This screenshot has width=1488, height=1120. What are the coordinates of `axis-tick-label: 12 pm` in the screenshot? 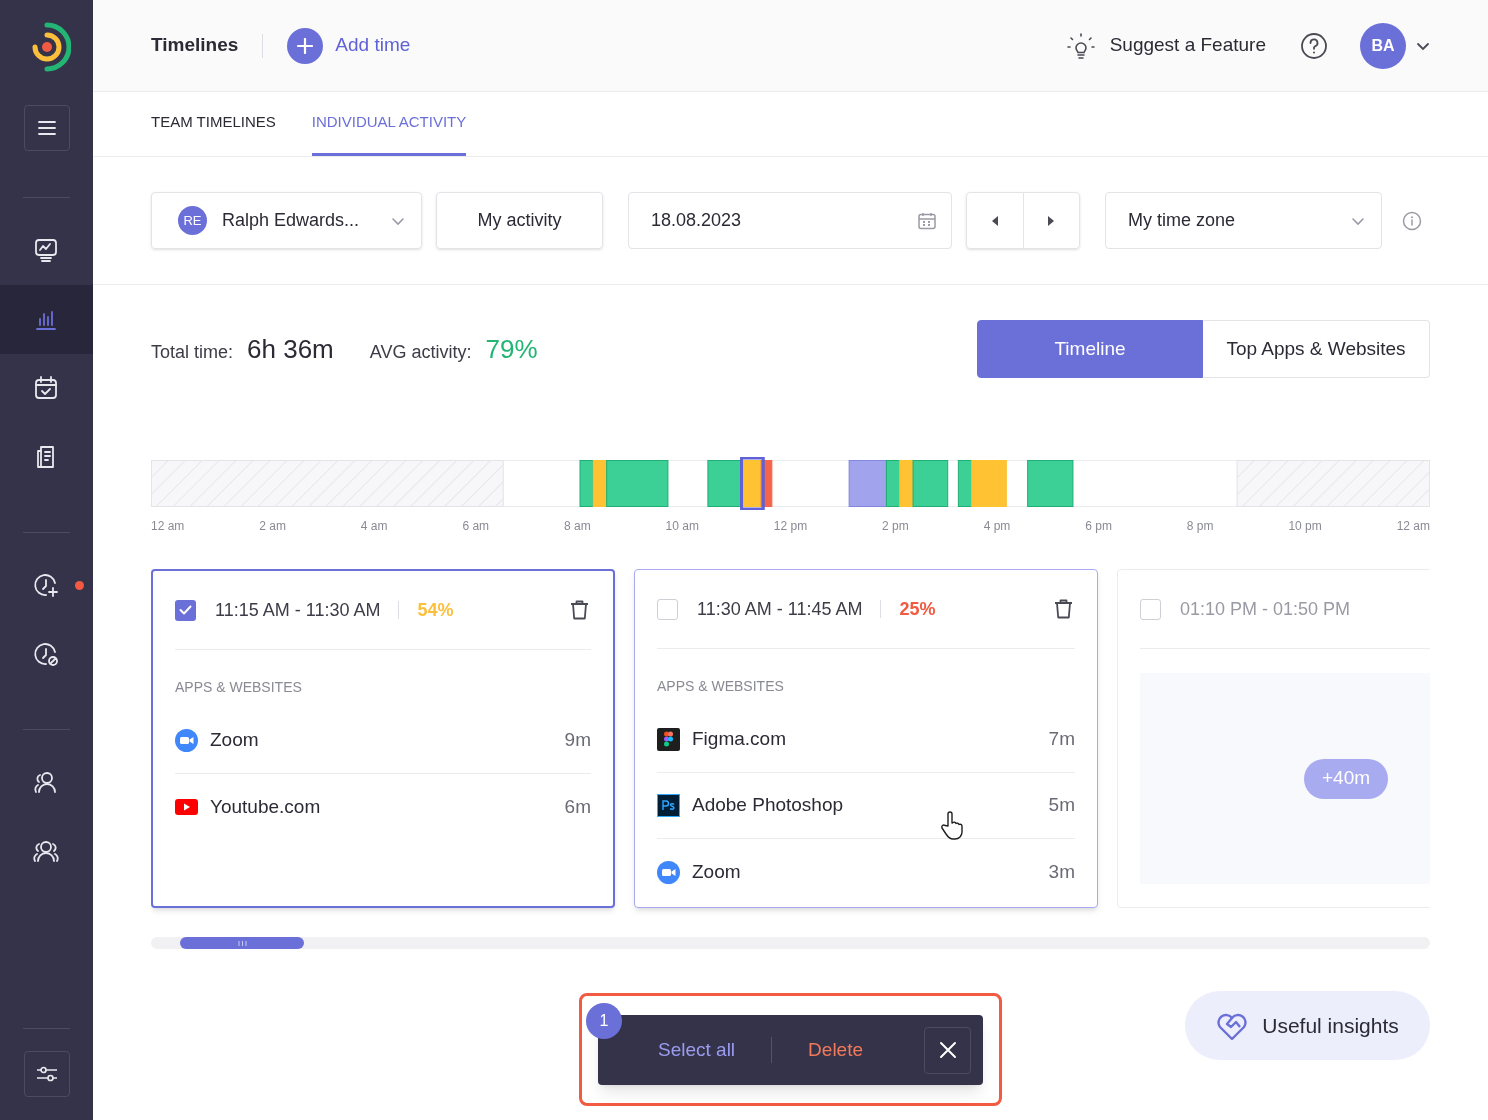 It's located at (790, 526).